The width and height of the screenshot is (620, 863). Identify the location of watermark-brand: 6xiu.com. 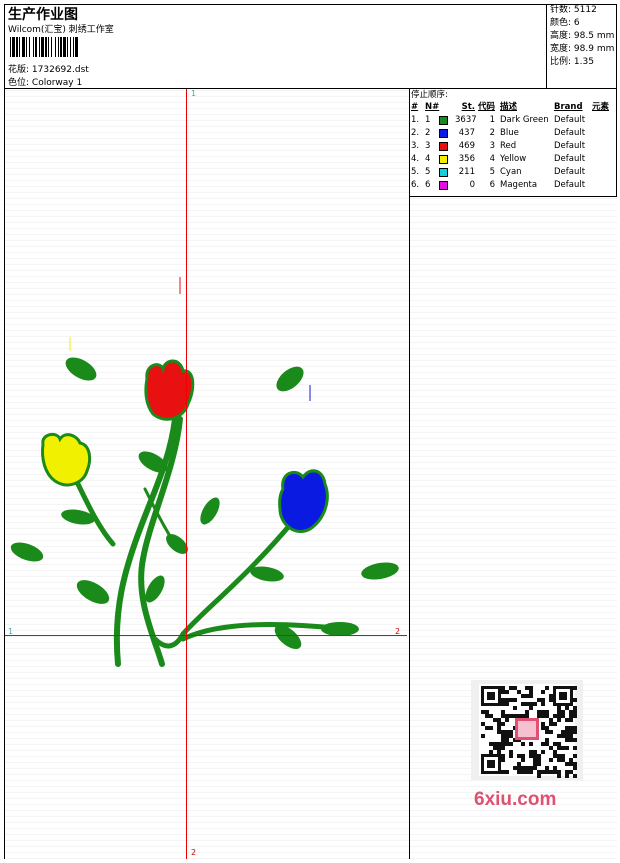
(515, 799).